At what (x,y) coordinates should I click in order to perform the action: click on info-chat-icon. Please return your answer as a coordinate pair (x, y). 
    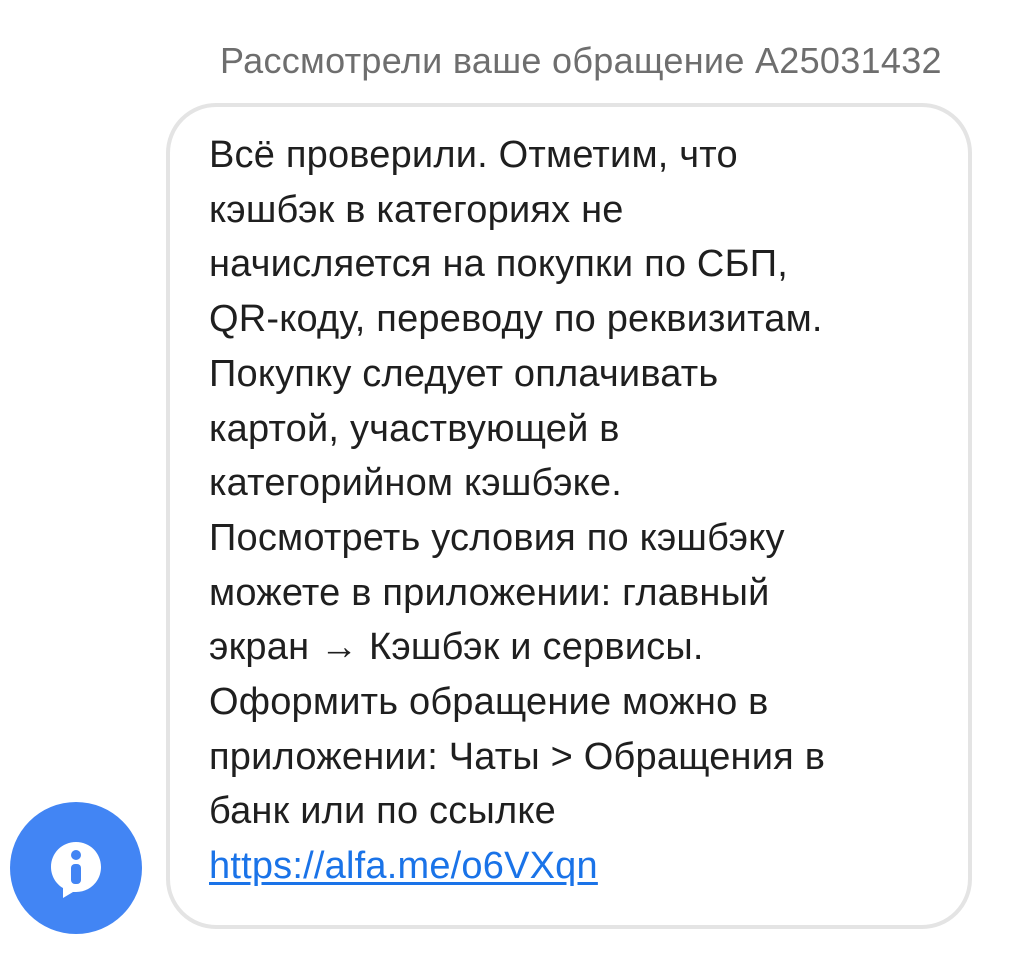
    Looking at the image, I should click on (76, 870).